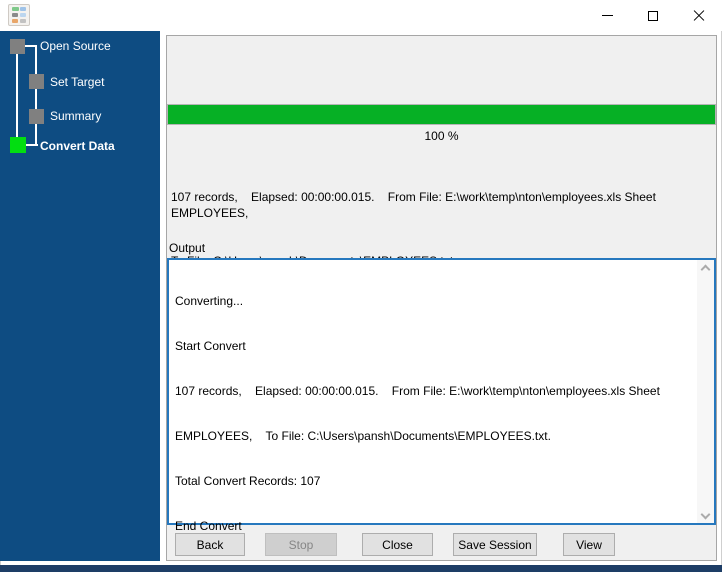 This screenshot has width=722, height=572. Describe the element at coordinates (75, 116) in the screenshot. I see `sidebar-item-summary: Summary` at that location.